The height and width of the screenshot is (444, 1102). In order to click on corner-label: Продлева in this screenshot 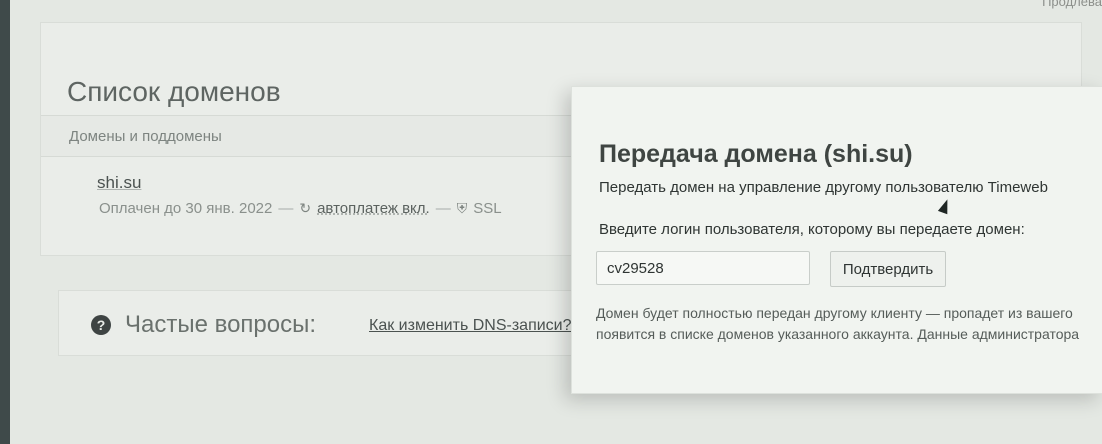, I will do `click(1072, 4)`.